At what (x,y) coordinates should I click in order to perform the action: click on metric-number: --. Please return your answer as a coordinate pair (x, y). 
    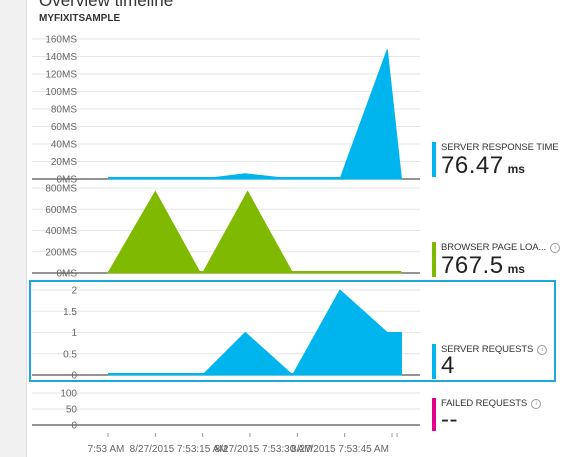
    Looking at the image, I should click on (449, 419).